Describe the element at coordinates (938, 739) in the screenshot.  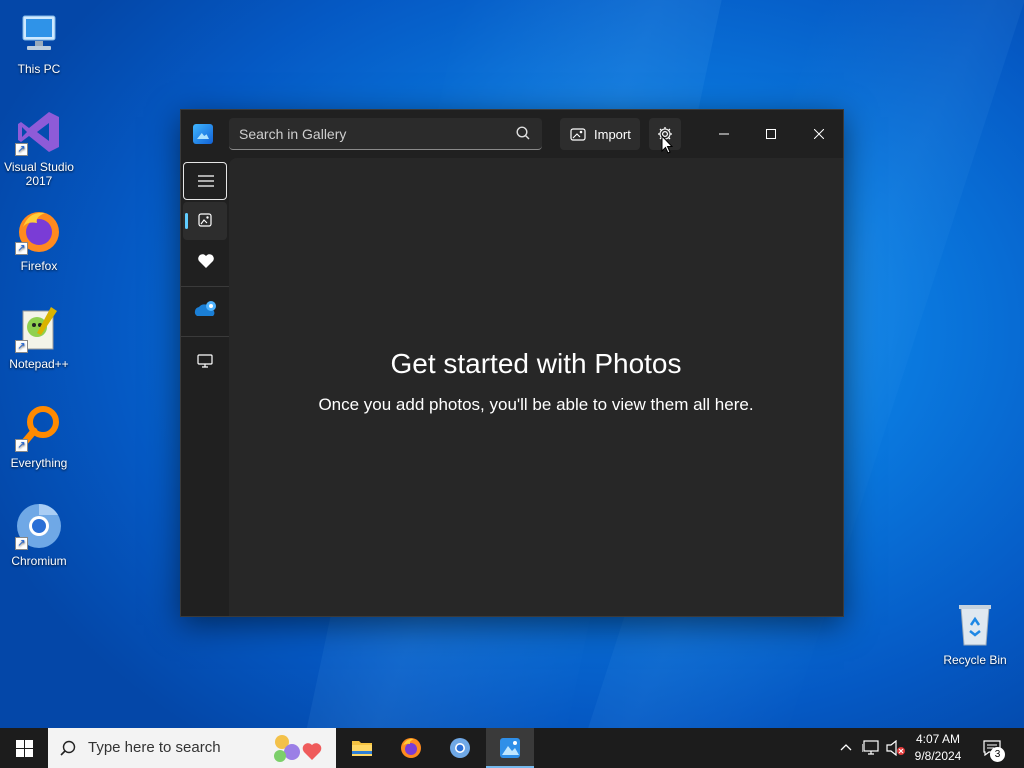
I see `clock-time: 4:07 AM` at that location.